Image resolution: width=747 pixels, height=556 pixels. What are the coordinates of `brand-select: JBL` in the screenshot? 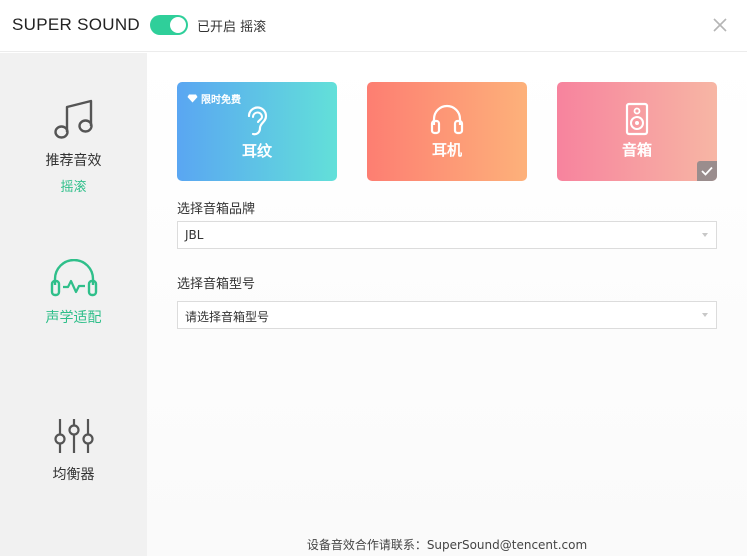 It's located at (447, 235).